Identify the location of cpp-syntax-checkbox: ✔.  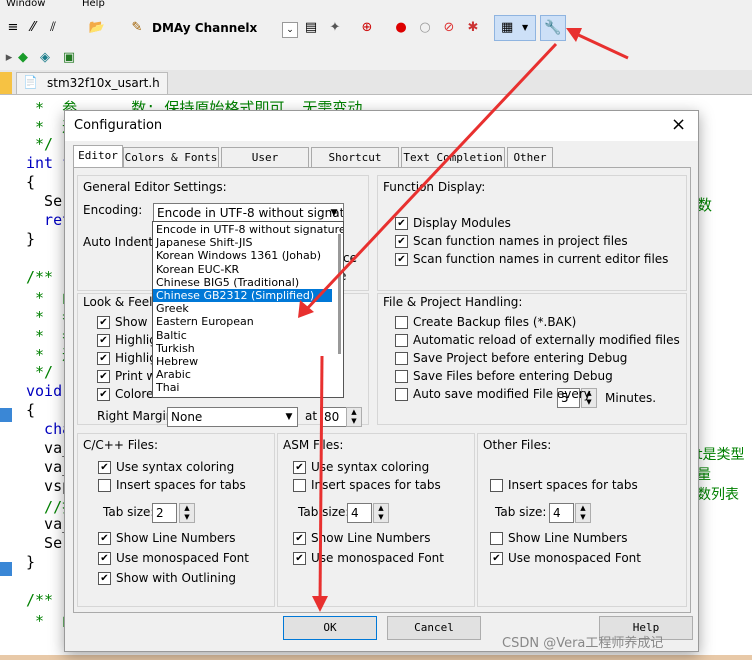
(104, 467).